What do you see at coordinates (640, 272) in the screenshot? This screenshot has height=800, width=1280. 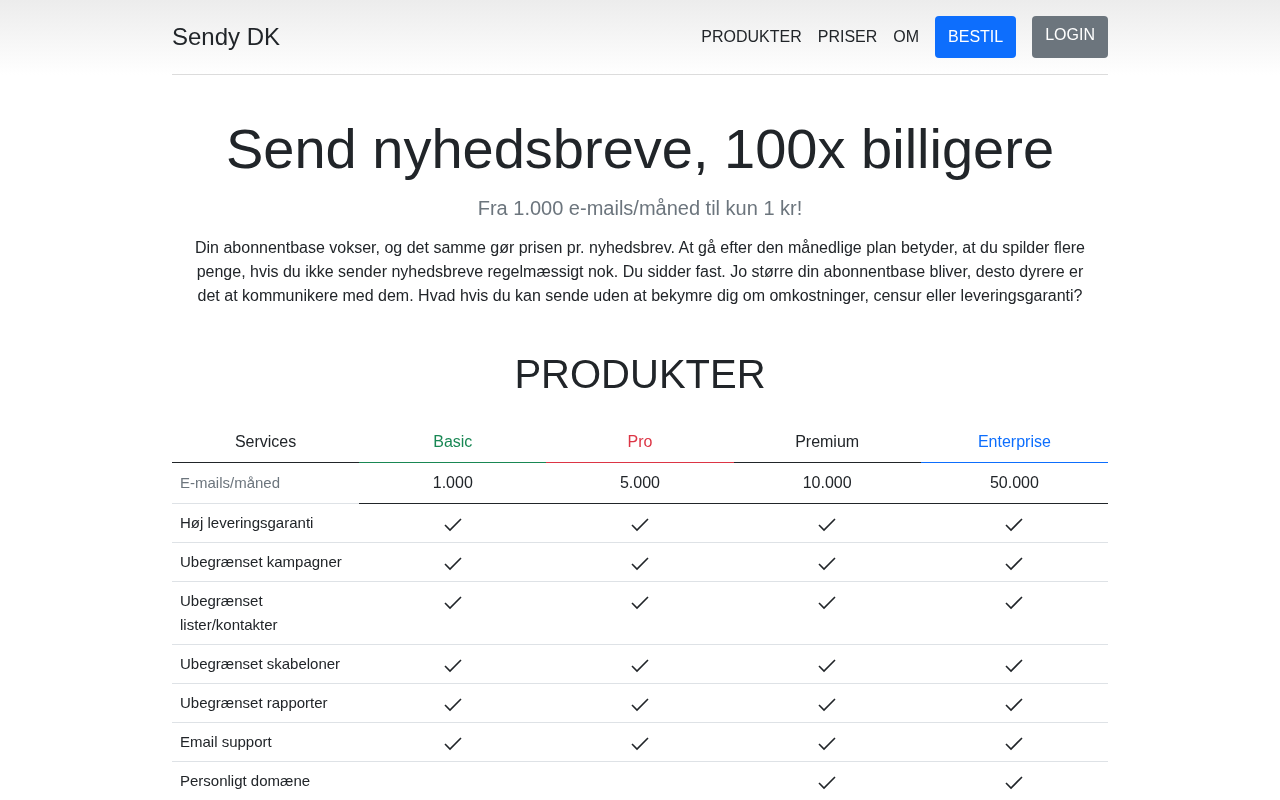 I see `intro-paragraph: Din abonnentbase vokser, og det samme gør prisen pr. nyhedsbrev. At gå efter den månedlige plan betyder, at du spilder flere penge, hvis du ikke sender nyhedsbreve regelmæssigt nok. Du sidder fast. Jo større din abonnentbase bliver, desto dyrere er det at kommunikere med dem. Hvad hvis du kan sende uden at bekymre dig om omkostninger, censur eller leveringsgaranti?` at bounding box center [640, 272].